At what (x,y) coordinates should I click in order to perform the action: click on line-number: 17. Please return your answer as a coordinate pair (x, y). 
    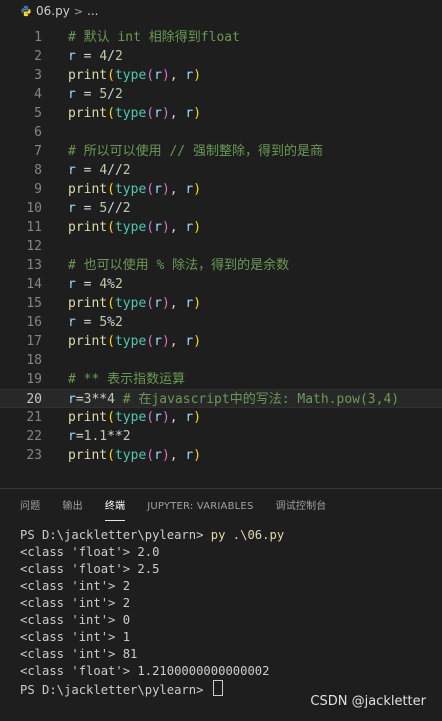
    Looking at the image, I should click on (34, 341).